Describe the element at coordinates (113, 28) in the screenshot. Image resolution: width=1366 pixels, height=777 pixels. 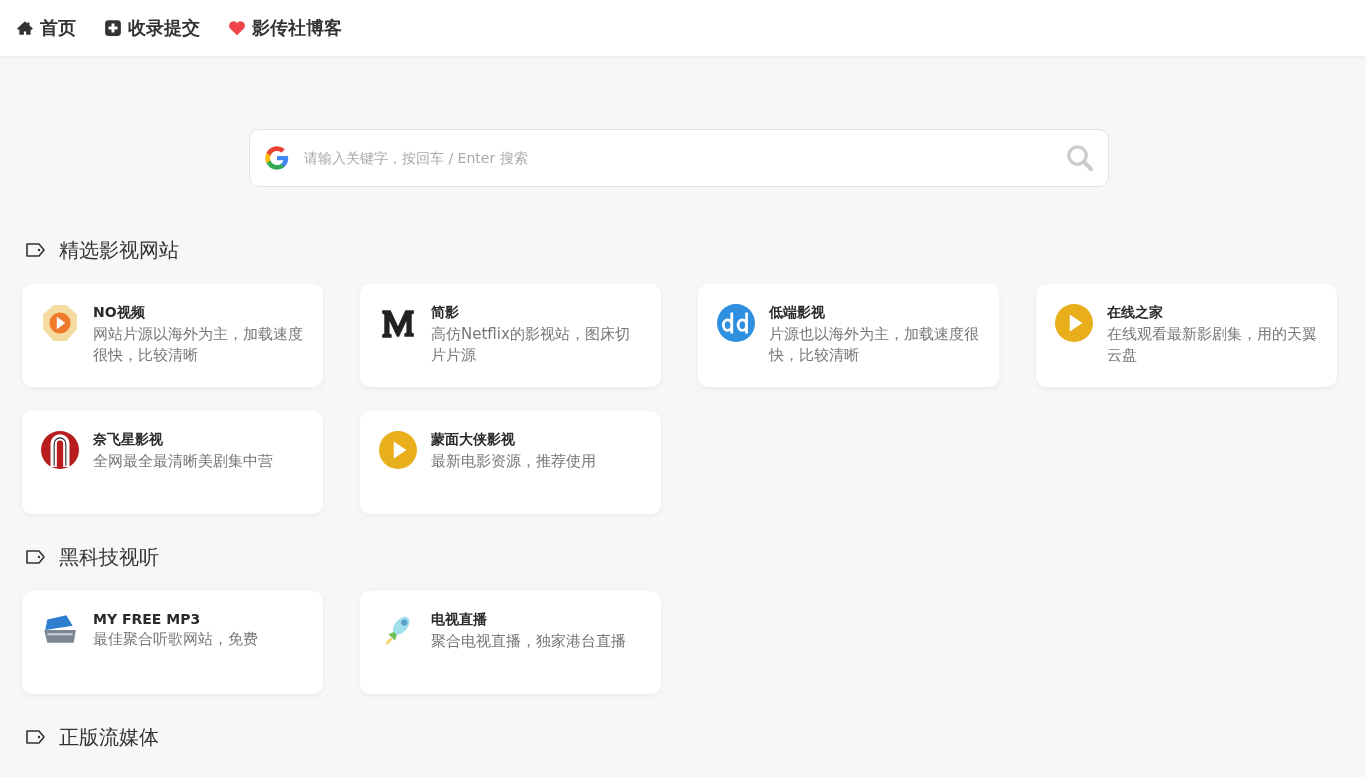
I see `plus-square-icon` at that location.